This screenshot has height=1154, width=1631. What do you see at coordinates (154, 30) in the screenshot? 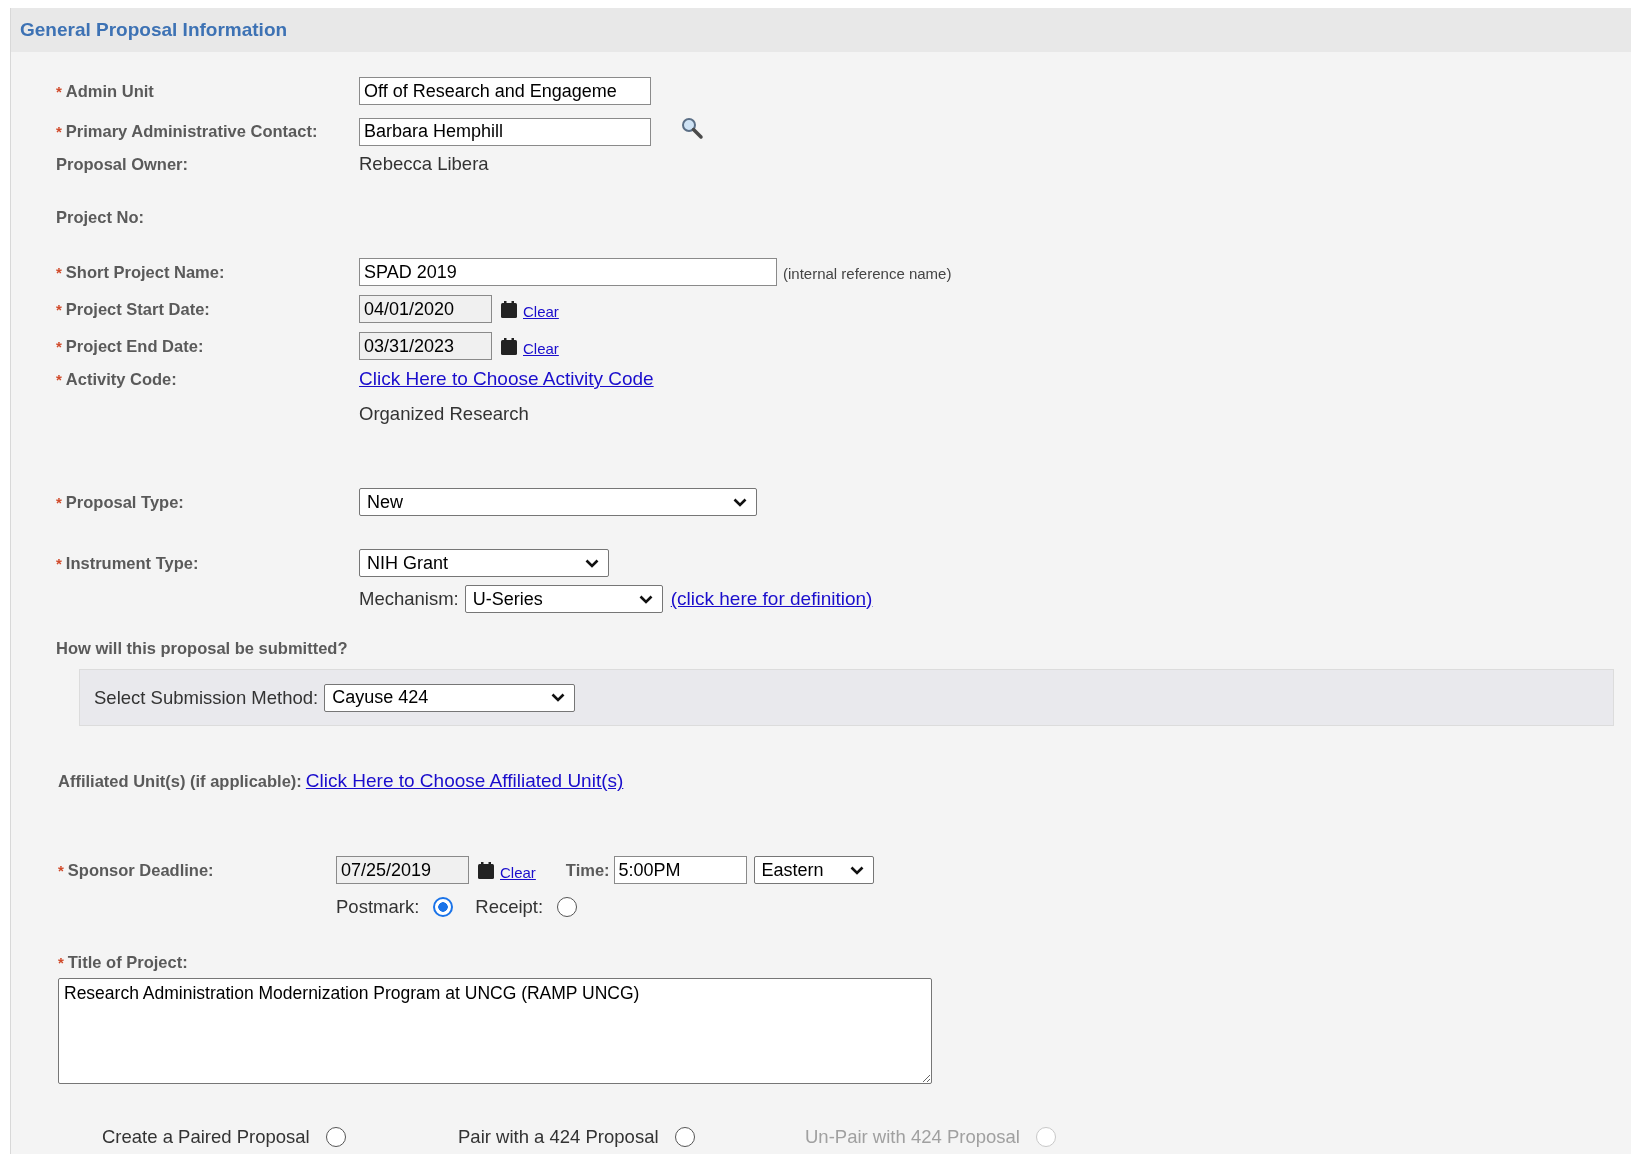
I see `section-title: General Proposal Information` at bounding box center [154, 30].